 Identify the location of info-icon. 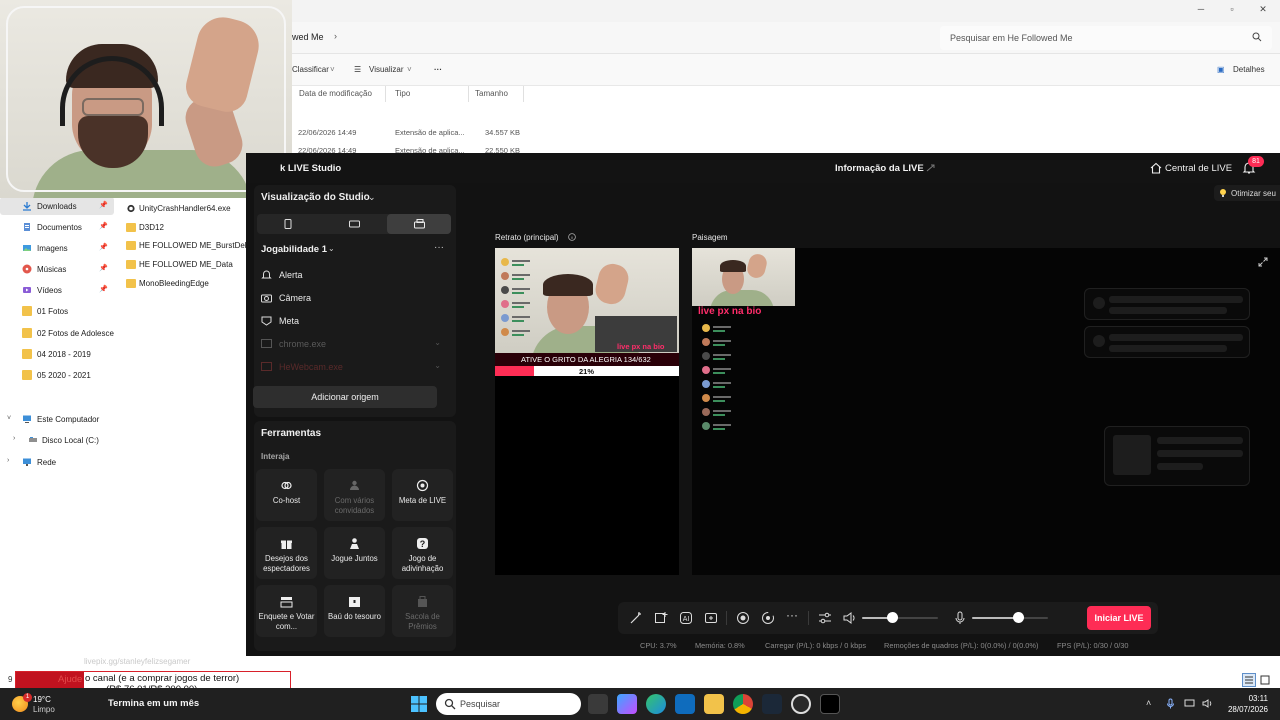
(572, 237).